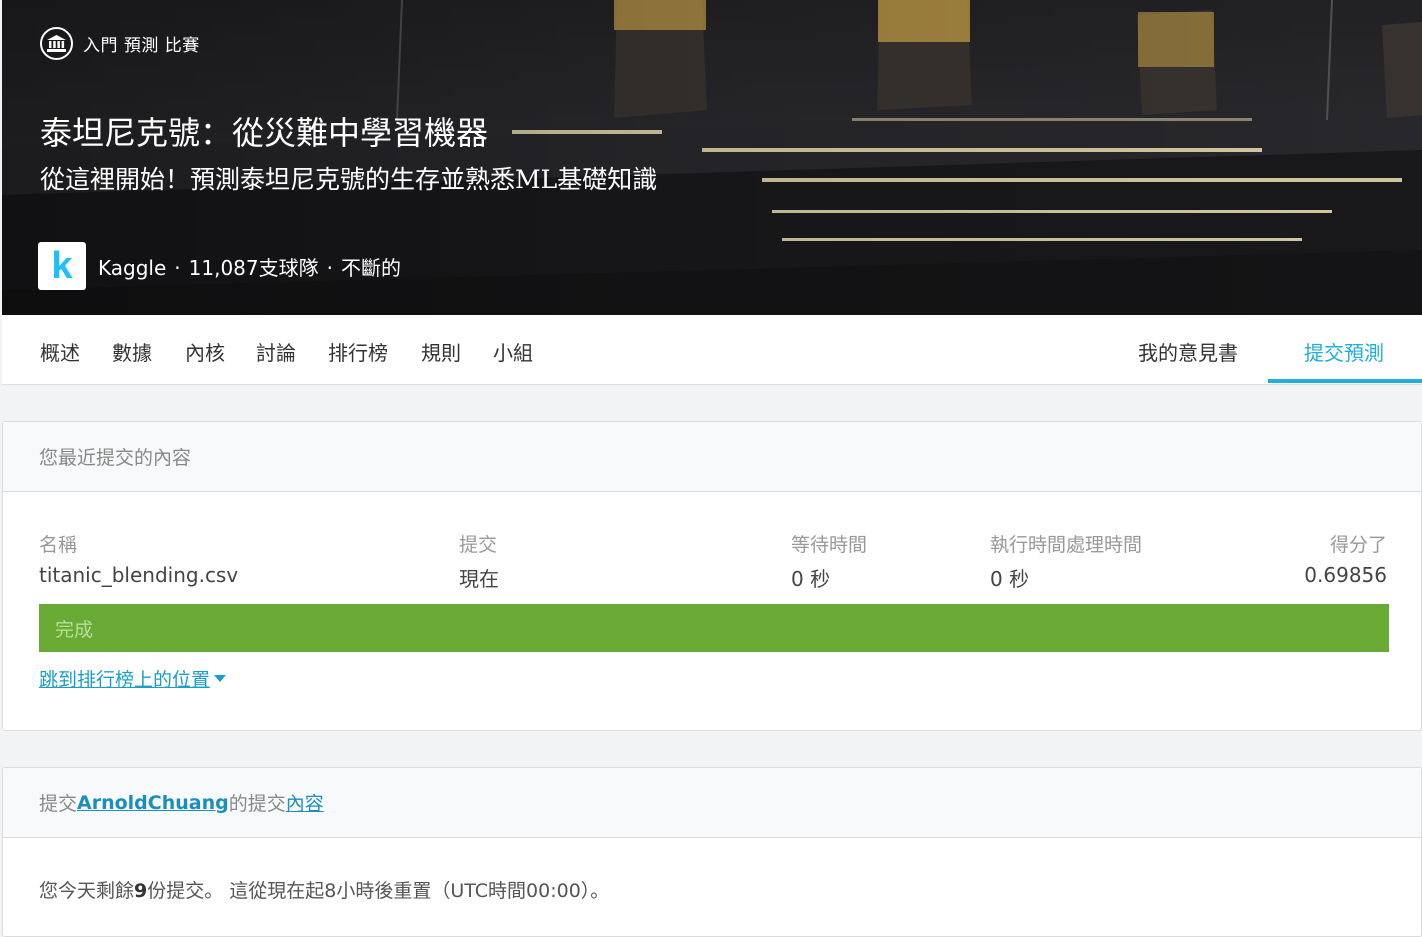 Image resolution: width=1422 pixels, height=937 pixels. What do you see at coordinates (124, 678) in the screenshot?
I see `jump-link-label: 跳到排行榜上的位置` at bounding box center [124, 678].